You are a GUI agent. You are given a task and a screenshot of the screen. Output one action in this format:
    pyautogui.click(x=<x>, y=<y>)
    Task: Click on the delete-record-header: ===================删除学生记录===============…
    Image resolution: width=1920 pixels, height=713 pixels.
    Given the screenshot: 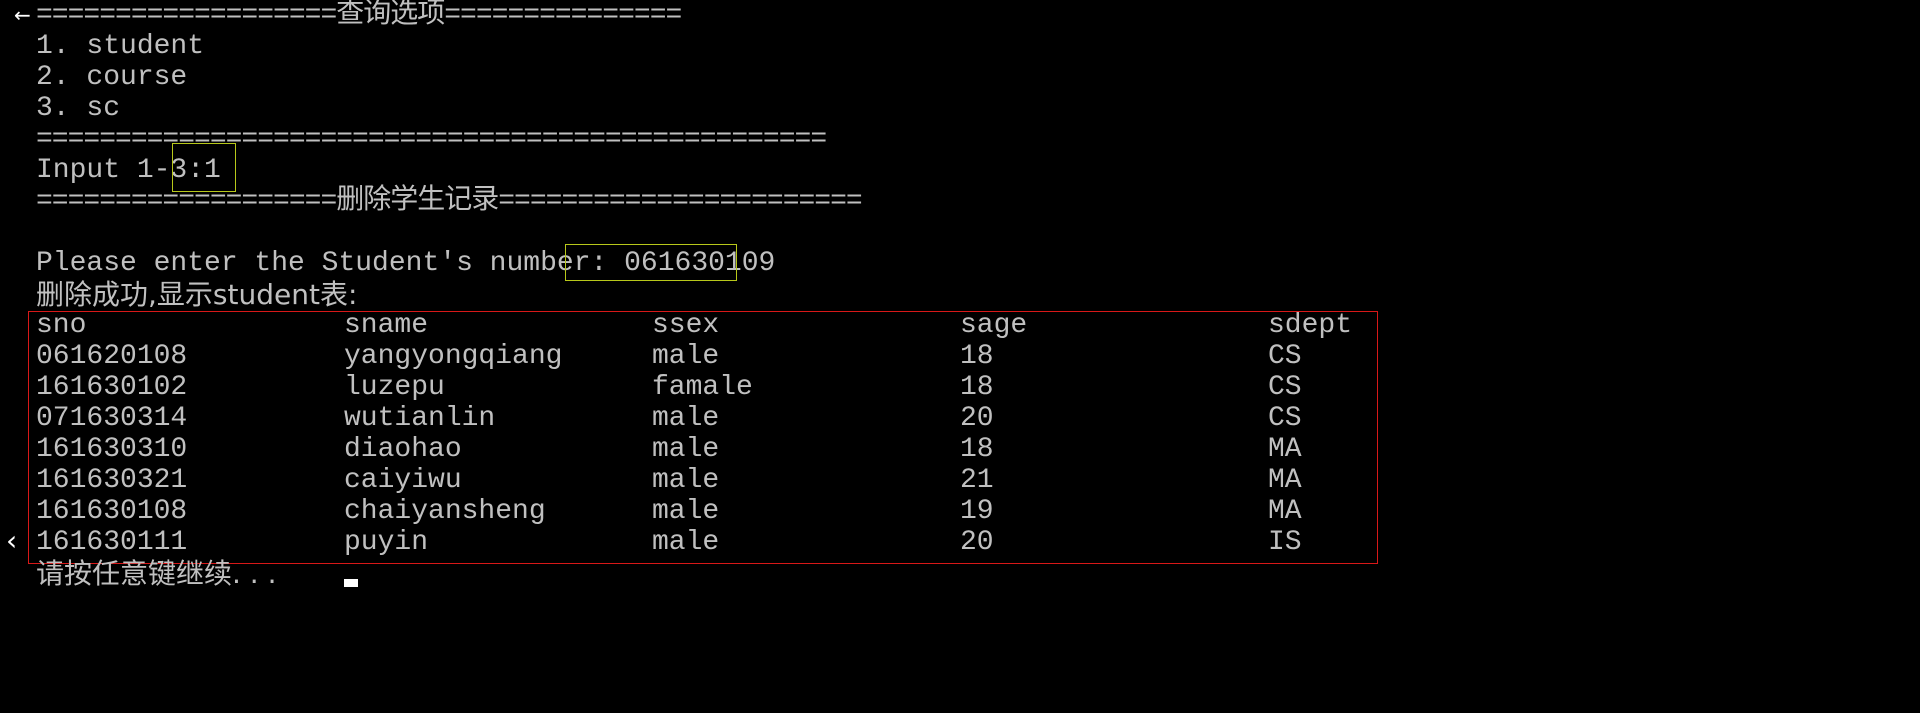 What is the action you would take?
    pyautogui.click(x=449, y=201)
    